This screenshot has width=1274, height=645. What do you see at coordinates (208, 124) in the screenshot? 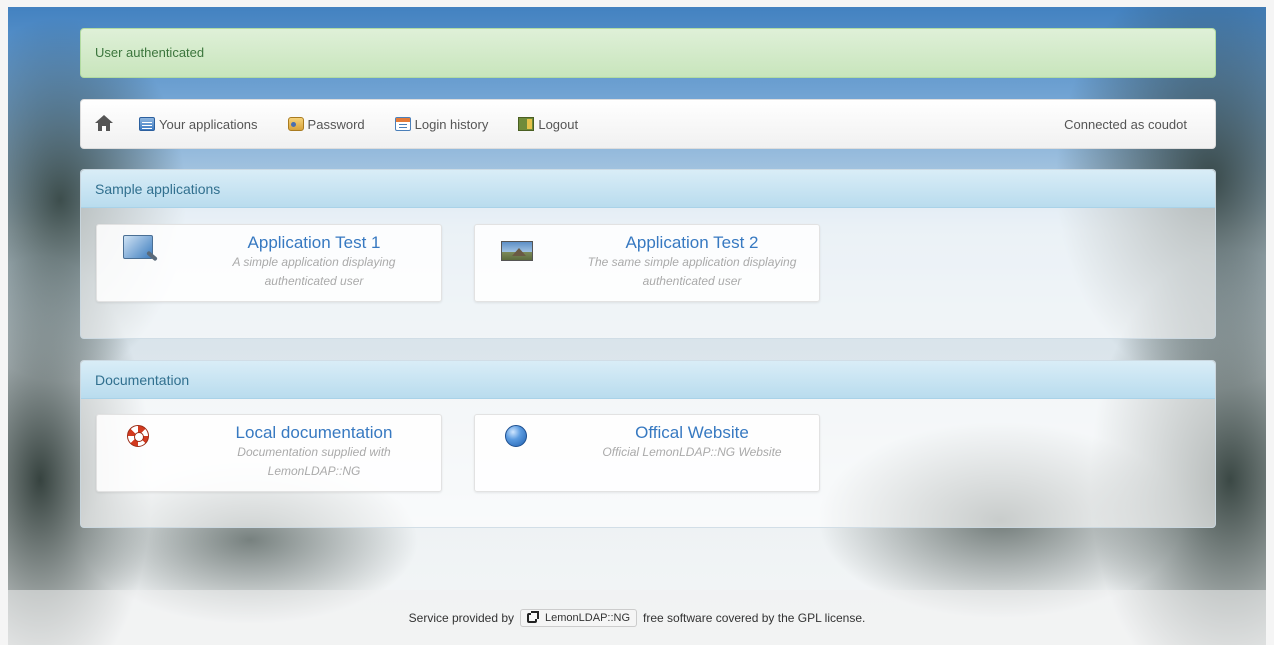
I see `nav-your-applications-label: Your applications` at bounding box center [208, 124].